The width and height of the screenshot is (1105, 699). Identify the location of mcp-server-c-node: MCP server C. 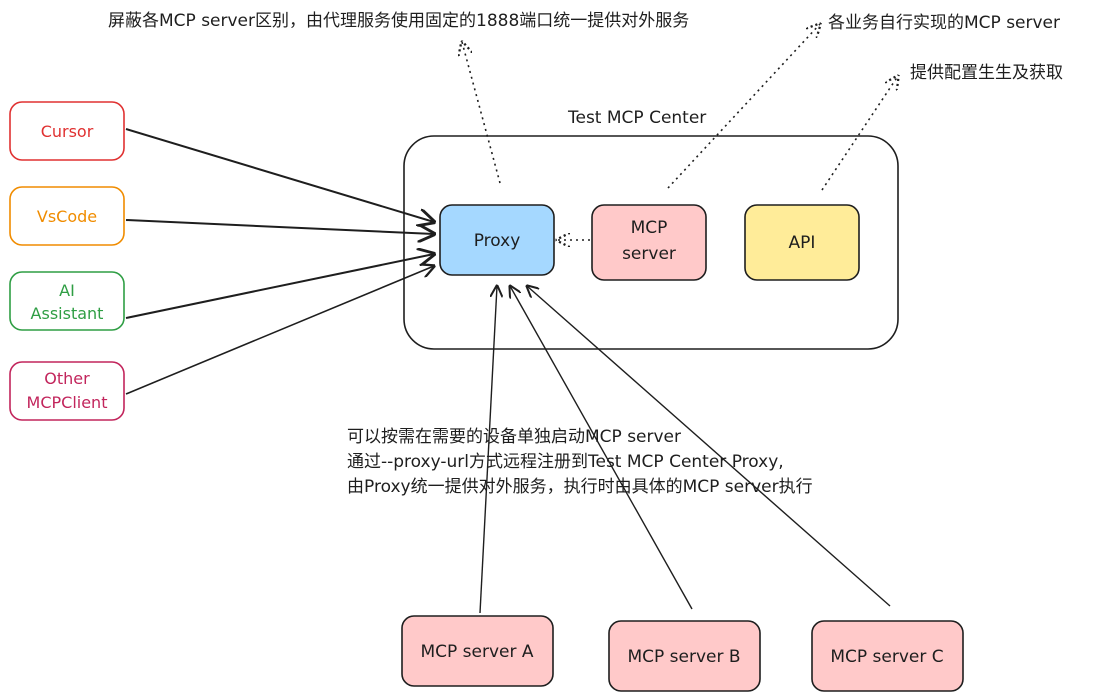
(887, 656).